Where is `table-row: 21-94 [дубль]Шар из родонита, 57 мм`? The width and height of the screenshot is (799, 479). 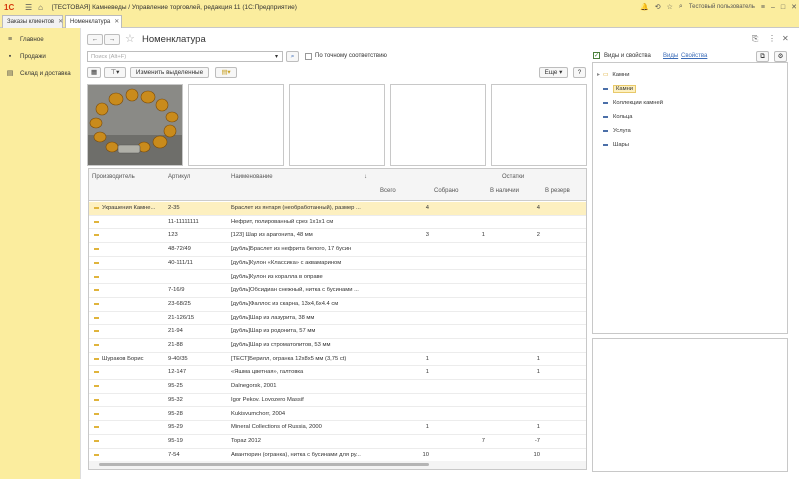 table-row: 21-94 [дубль]Шар из родонита, 57 мм is located at coordinates (337, 332).